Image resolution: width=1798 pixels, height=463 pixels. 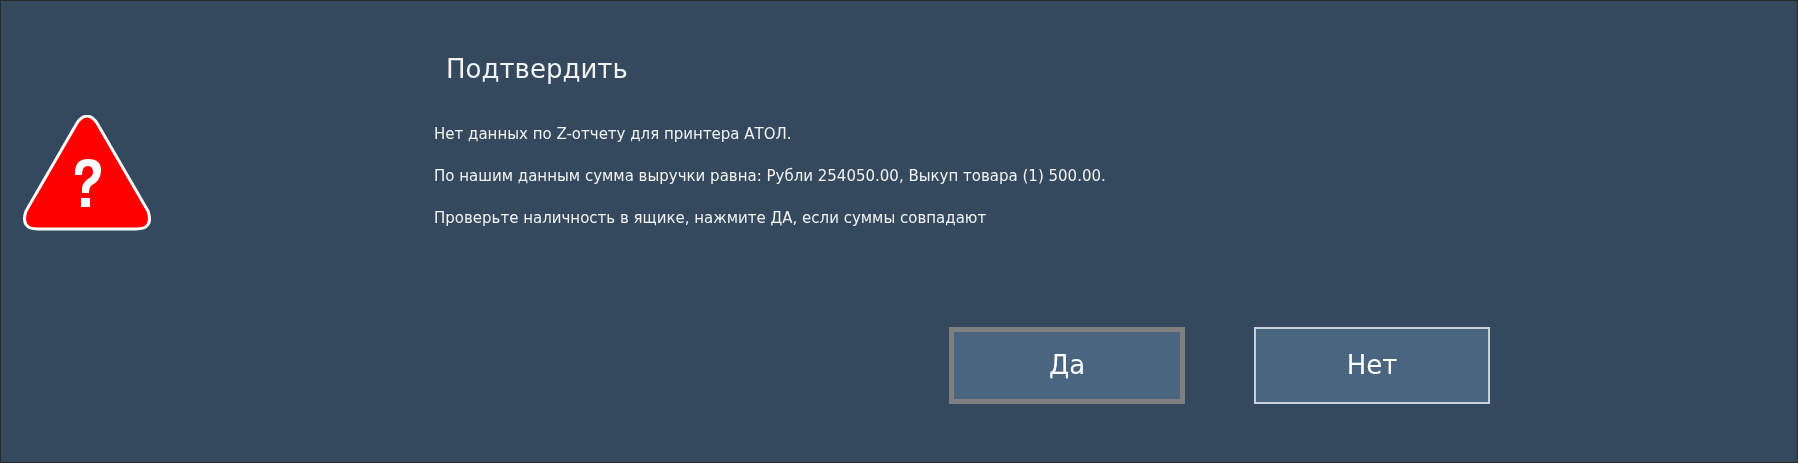 I want to click on message-line: Проверьте наличность в ящике, нажмите ДА, если суммы совпадают, so click(x=710, y=218).